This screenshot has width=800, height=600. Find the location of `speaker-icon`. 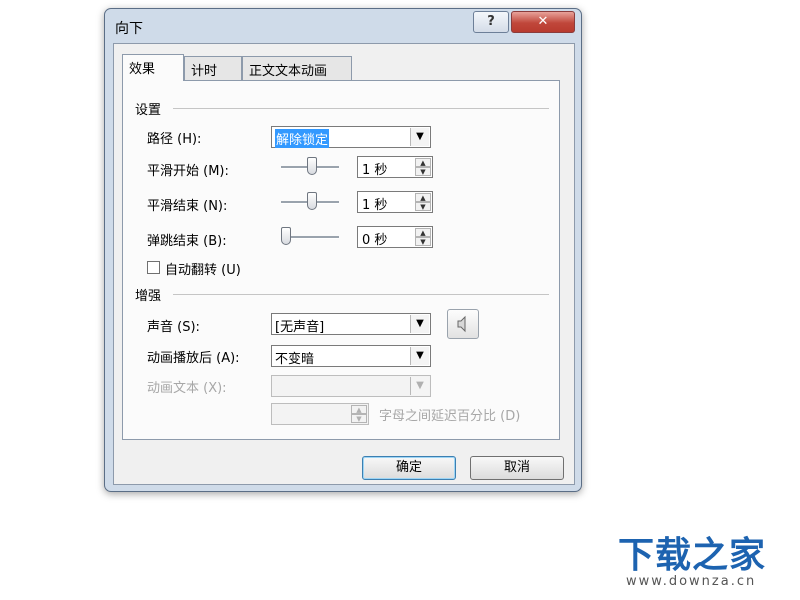

speaker-icon is located at coordinates (461, 324).